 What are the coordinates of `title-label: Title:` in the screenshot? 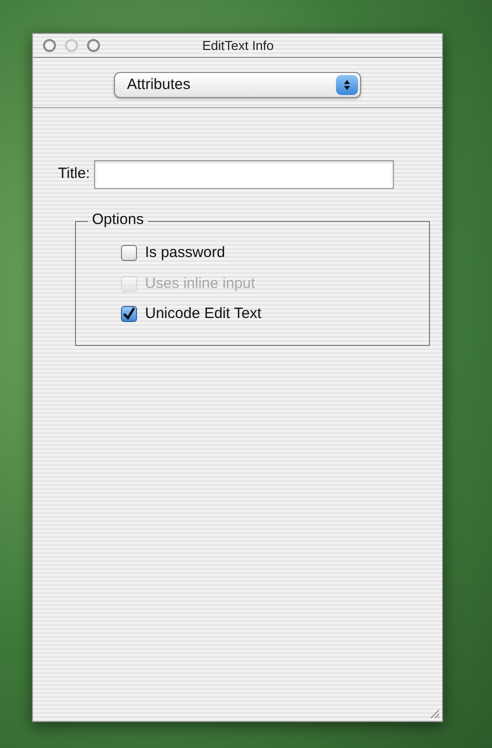 It's located at (74, 174).